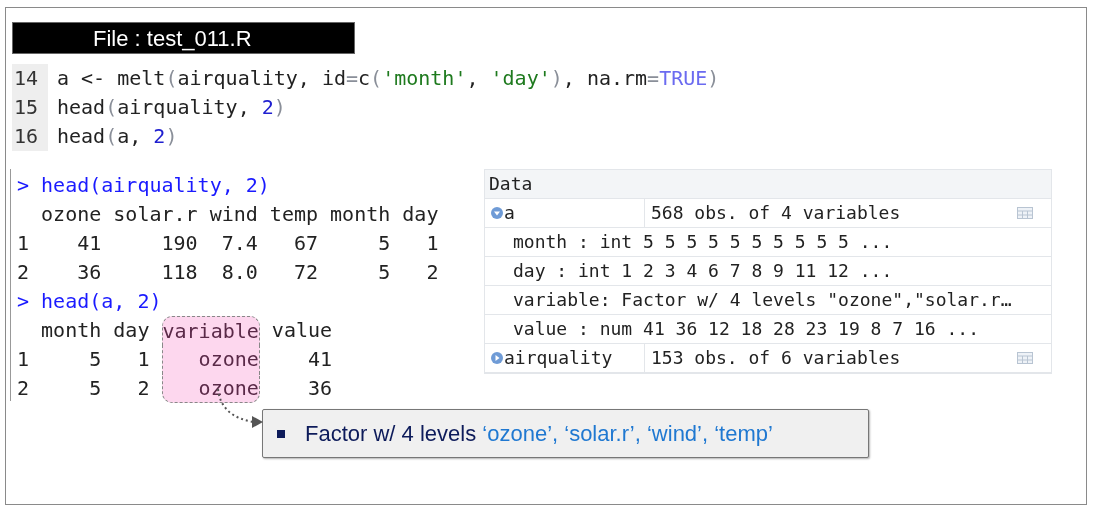 The width and height of the screenshot is (1093, 509). Describe the element at coordinates (117, 136) in the screenshot. I see `code-line: head(a, 2)` at that location.